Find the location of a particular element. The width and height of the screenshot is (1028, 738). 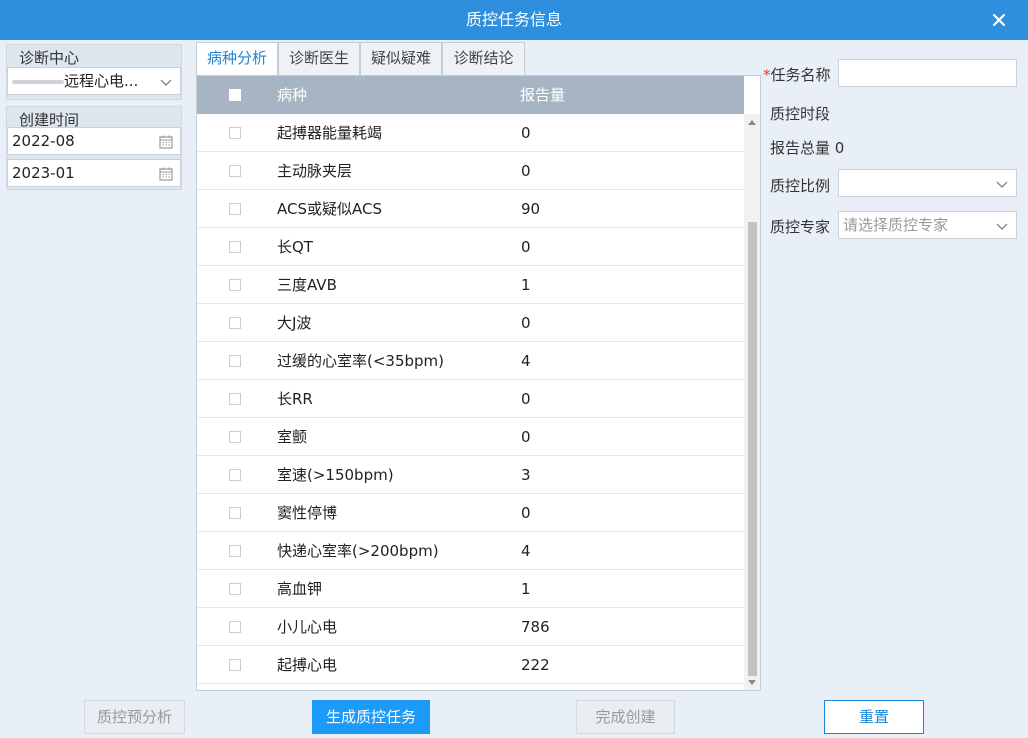

expert-select-placeholder: 请选择质控专家 is located at coordinates (896, 225).